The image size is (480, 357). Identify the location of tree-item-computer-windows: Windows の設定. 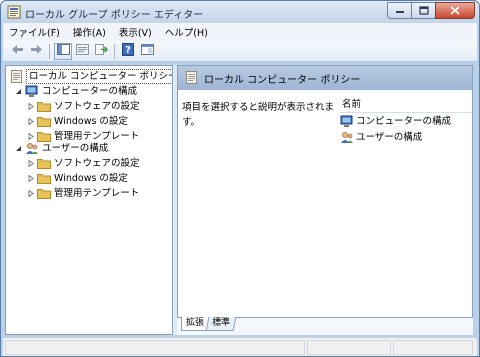
(77, 121).